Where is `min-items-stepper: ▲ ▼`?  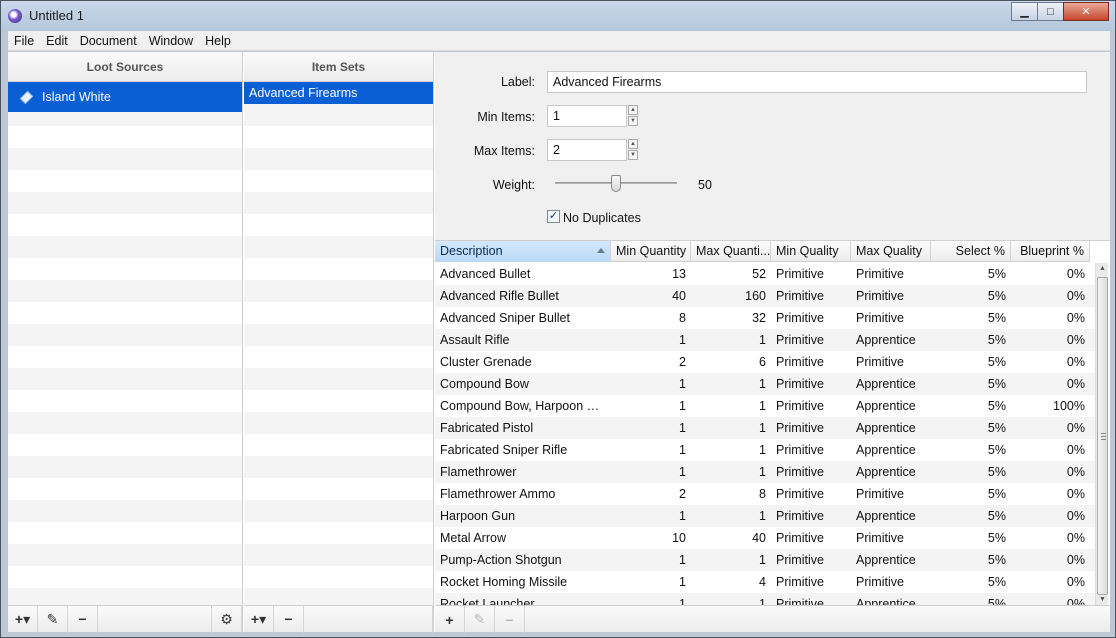 min-items-stepper: ▲ ▼ is located at coordinates (633, 116).